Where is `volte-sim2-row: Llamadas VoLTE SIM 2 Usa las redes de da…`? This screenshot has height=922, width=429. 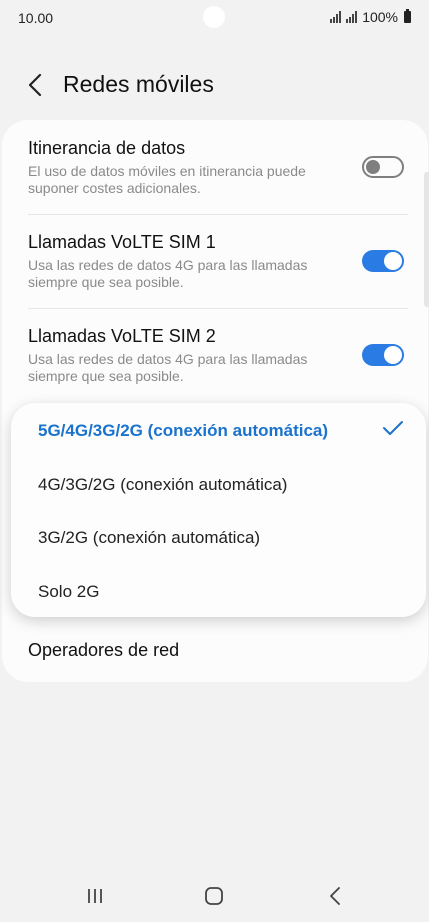 volte-sim2-row: Llamadas VoLTE SIM 2 Usa las redes de da… is located at coordinates (218, 355).